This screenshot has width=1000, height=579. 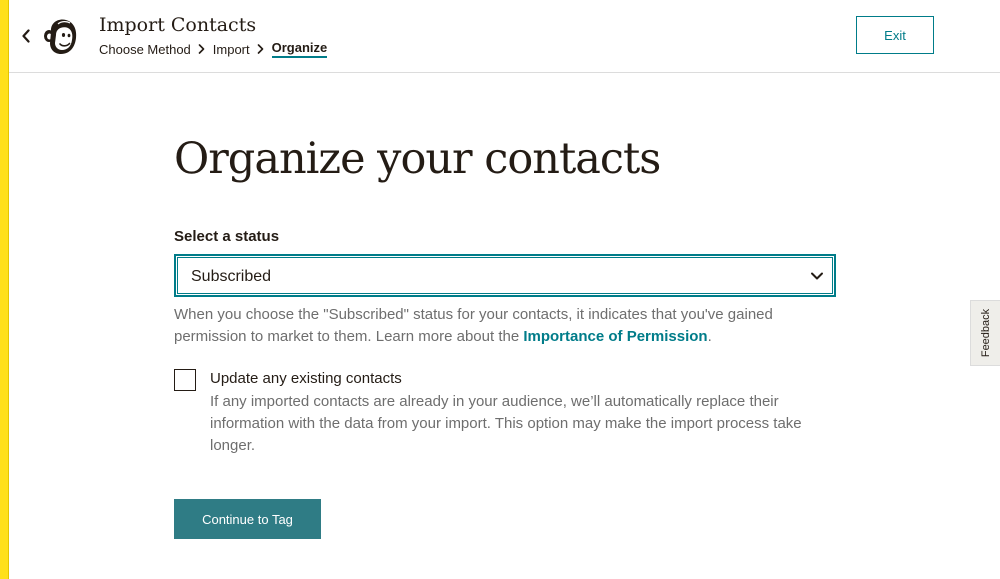 I want to click on mailchimp-logo-icon, so click(x=60, y=36).